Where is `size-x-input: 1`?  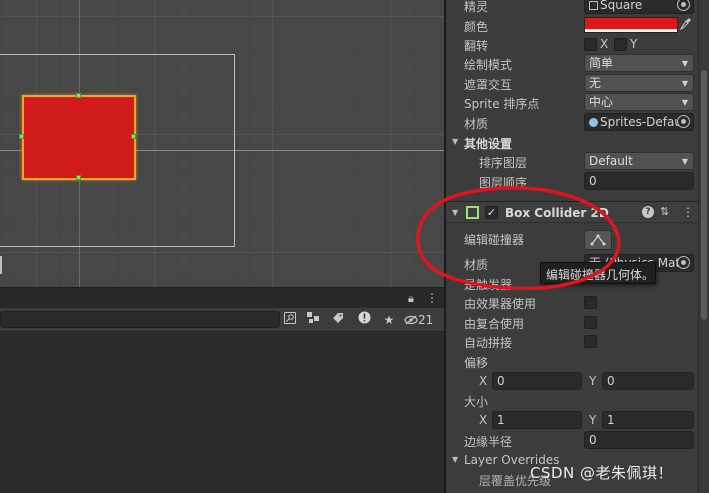 size-x-input: 1 is located at coordinates (537, 420).